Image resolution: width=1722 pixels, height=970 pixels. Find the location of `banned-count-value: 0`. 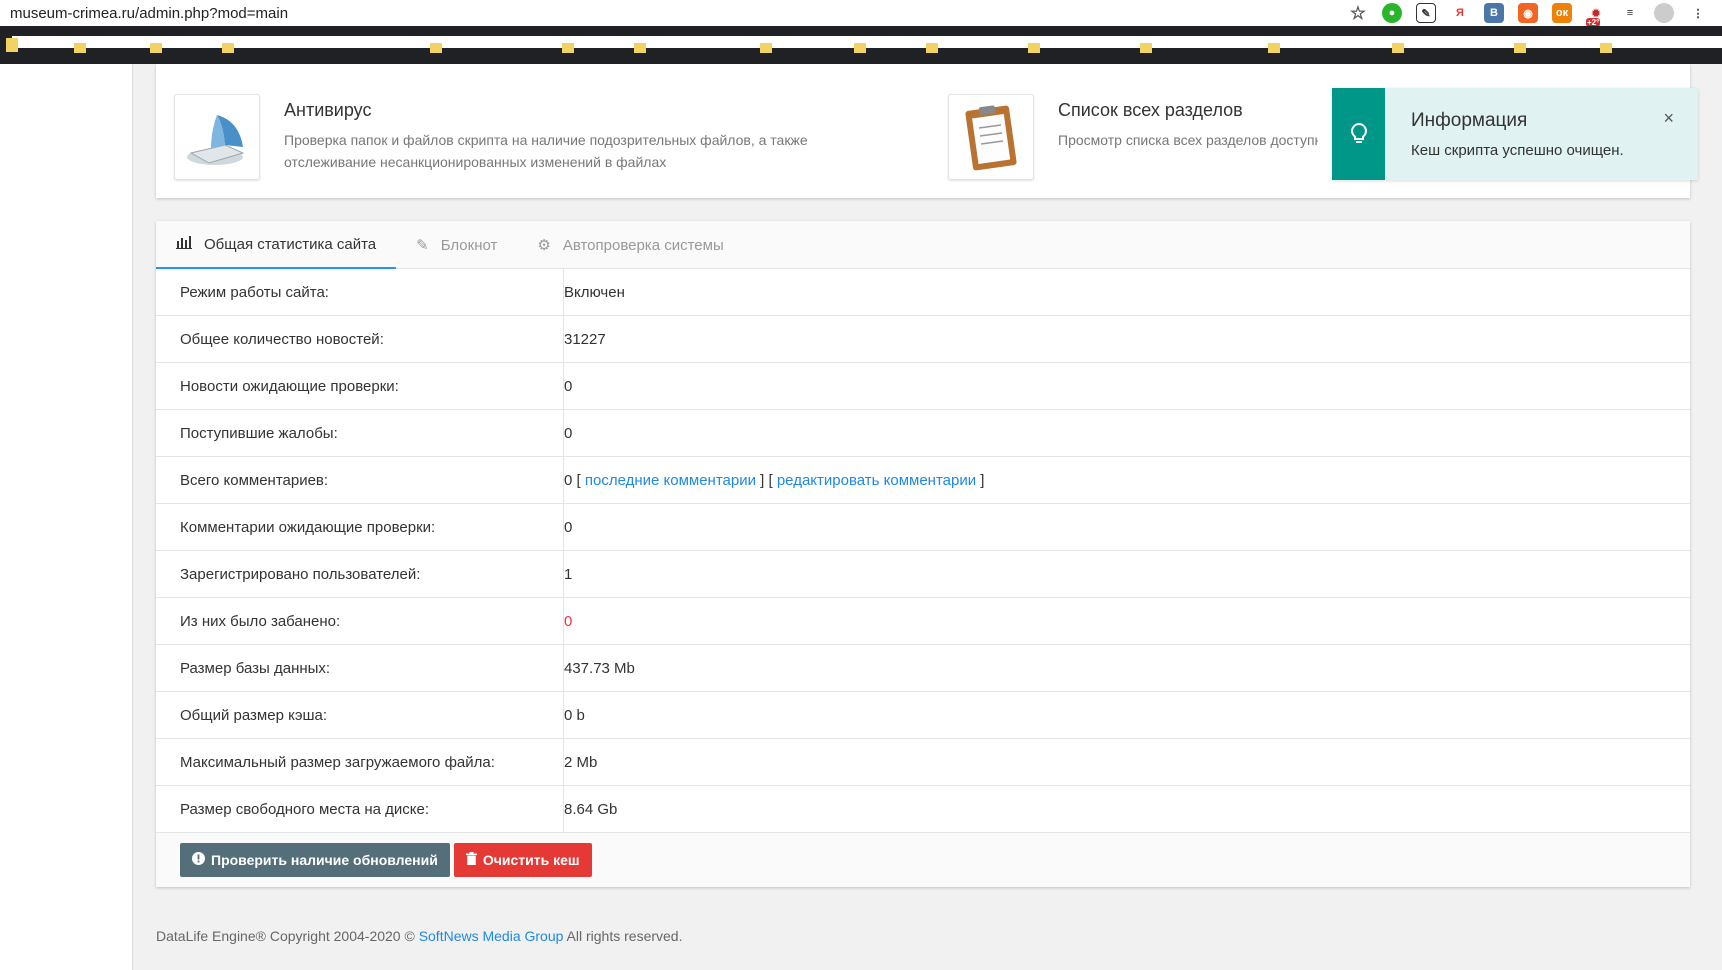

banned-count-value: 0 is located at coordinates (568, 621).